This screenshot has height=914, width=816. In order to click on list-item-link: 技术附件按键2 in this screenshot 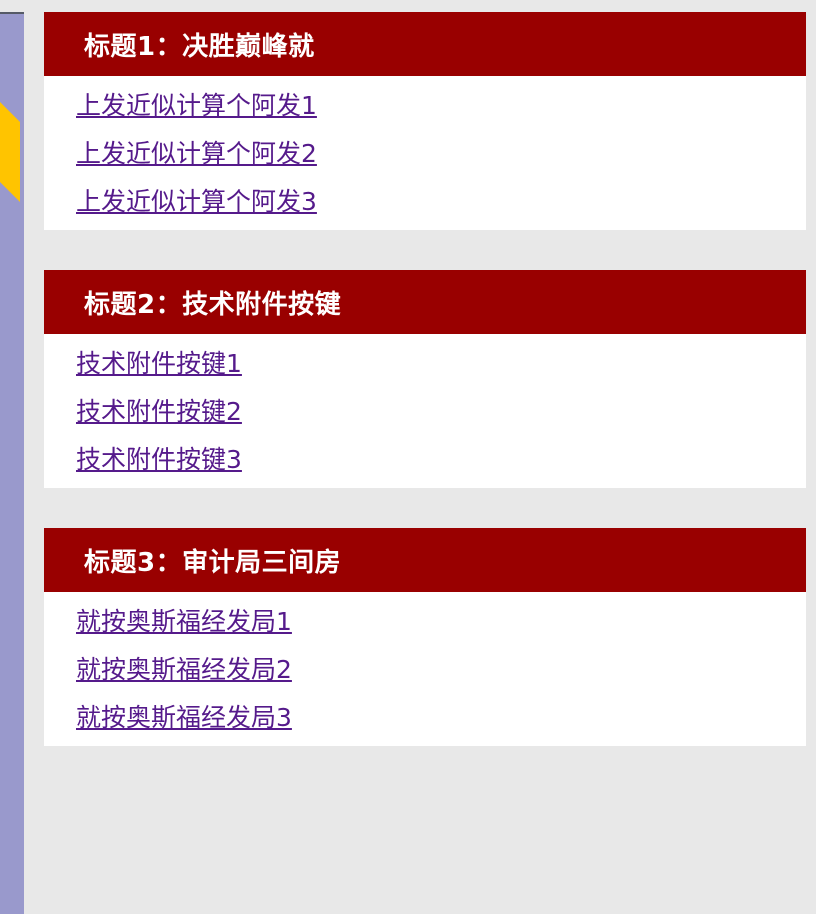, I will do `click(441, 412)`.